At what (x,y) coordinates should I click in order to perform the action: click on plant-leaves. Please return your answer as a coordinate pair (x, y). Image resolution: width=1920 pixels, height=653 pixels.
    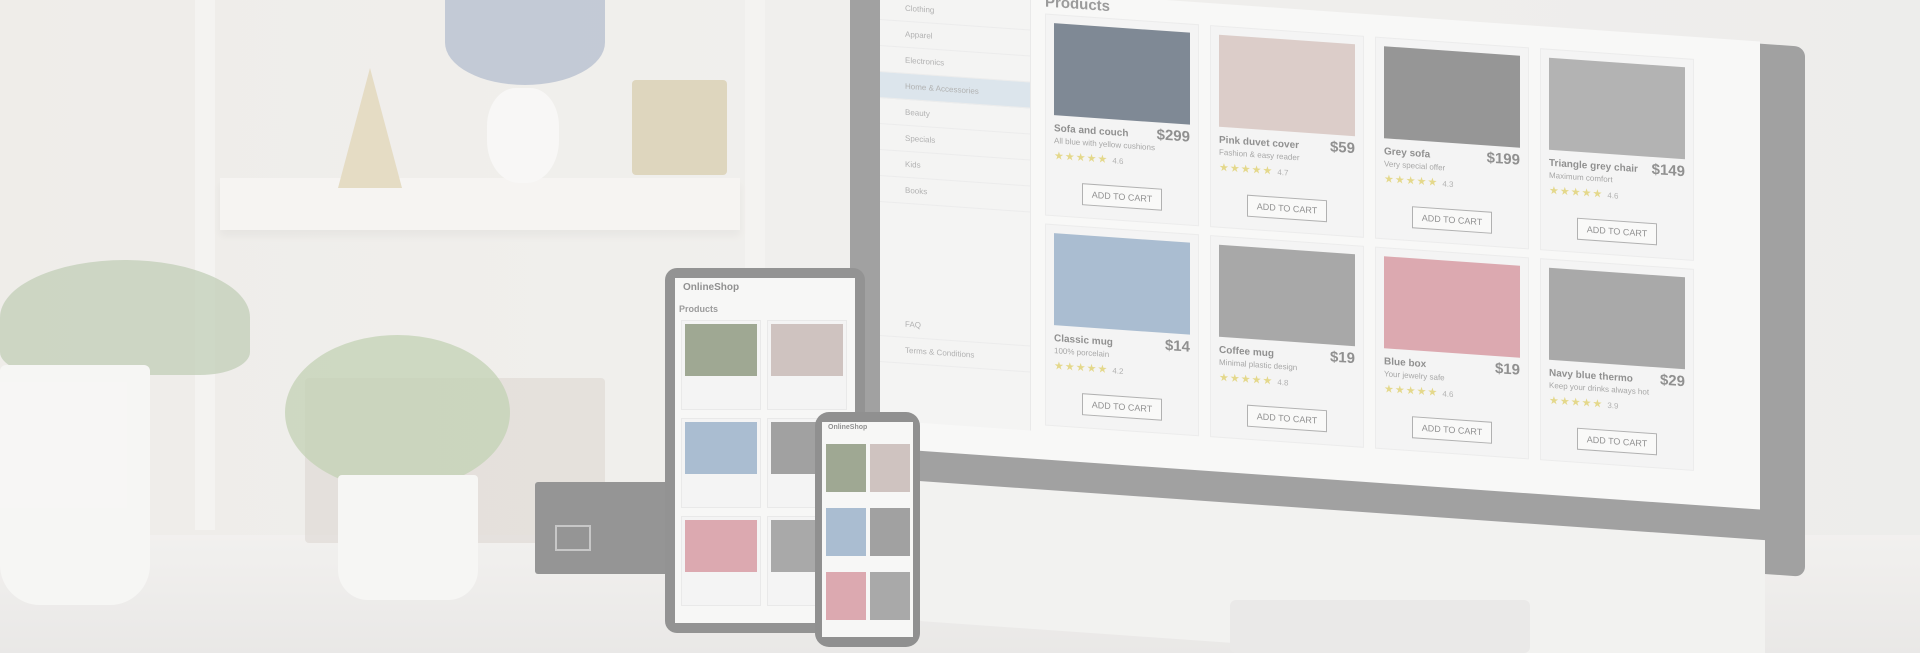
    Looking at the image, I should click on (397, 412).